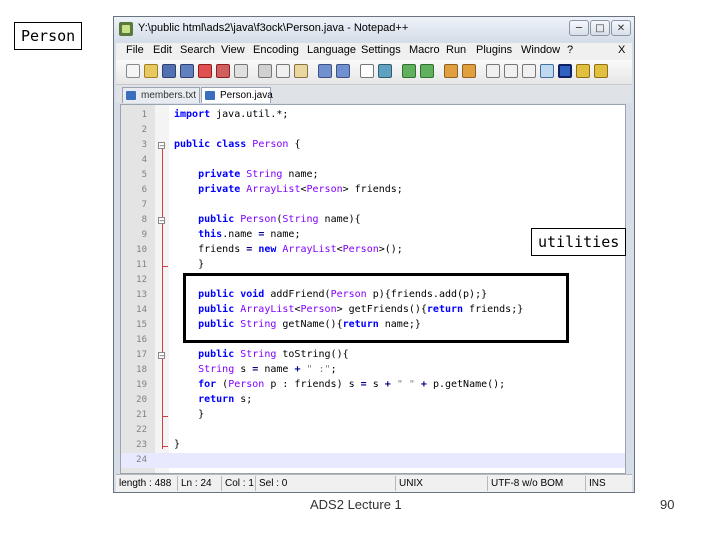  I want to click on line-number: 11, so click(141, 265).